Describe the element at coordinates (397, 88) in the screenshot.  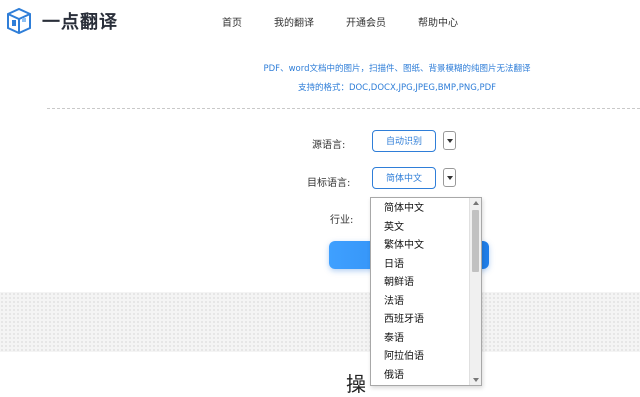
I see `supported-formats-notice: 支持的格式：DOC,DOCX,JPG,JPEG,BMP,PNG,PDF` at that location.